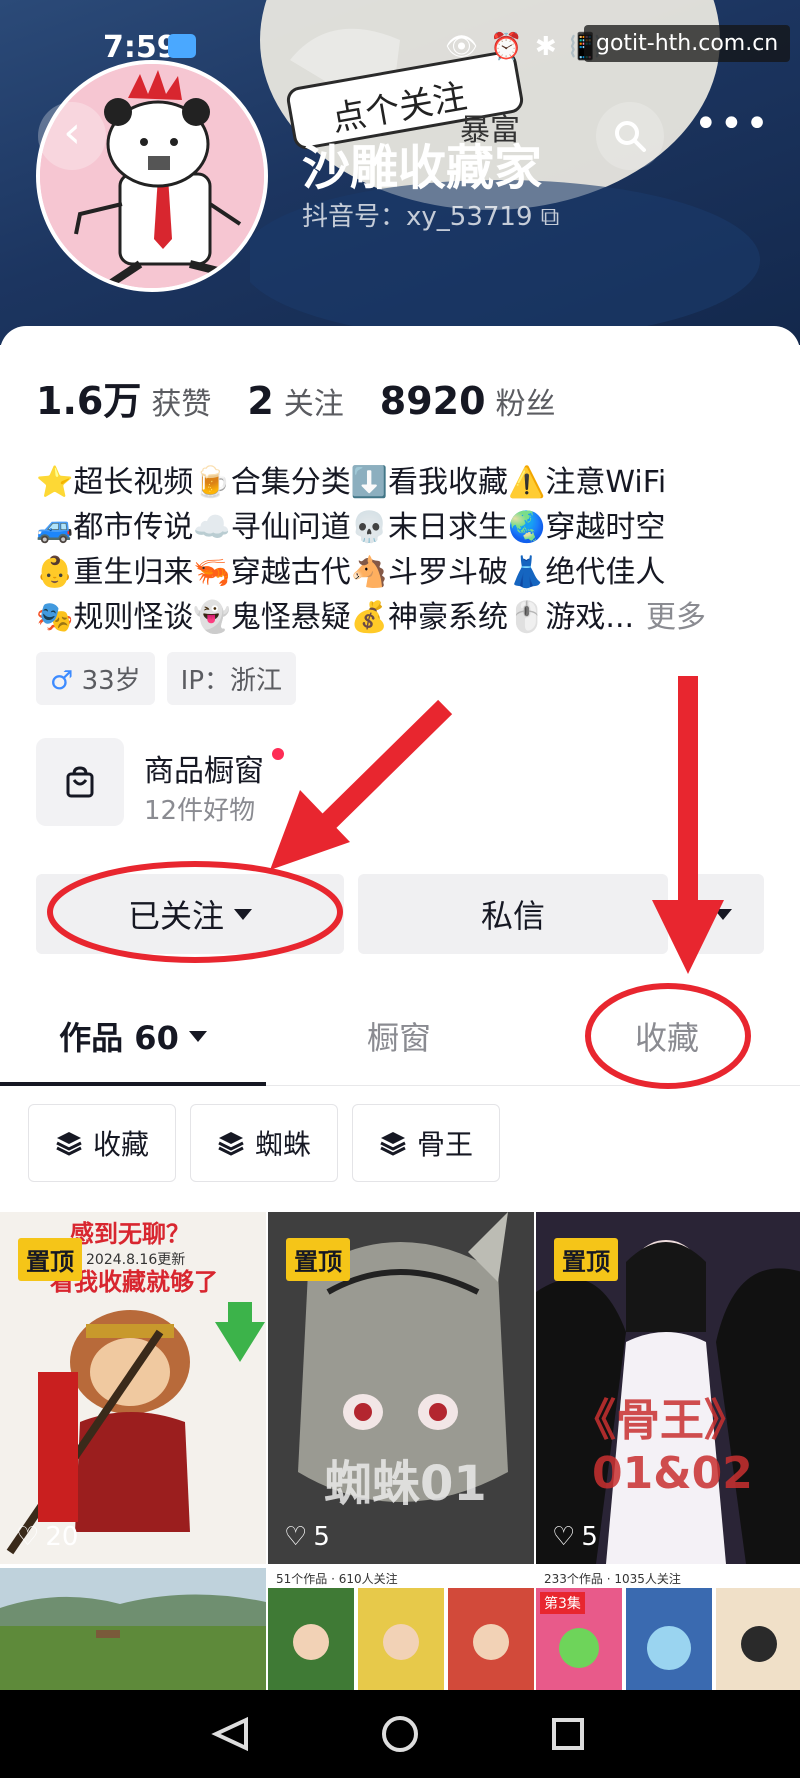  Describe the element at coordinates (229, 1734) in the screenshot. I see `nav-back-icon` at that location.